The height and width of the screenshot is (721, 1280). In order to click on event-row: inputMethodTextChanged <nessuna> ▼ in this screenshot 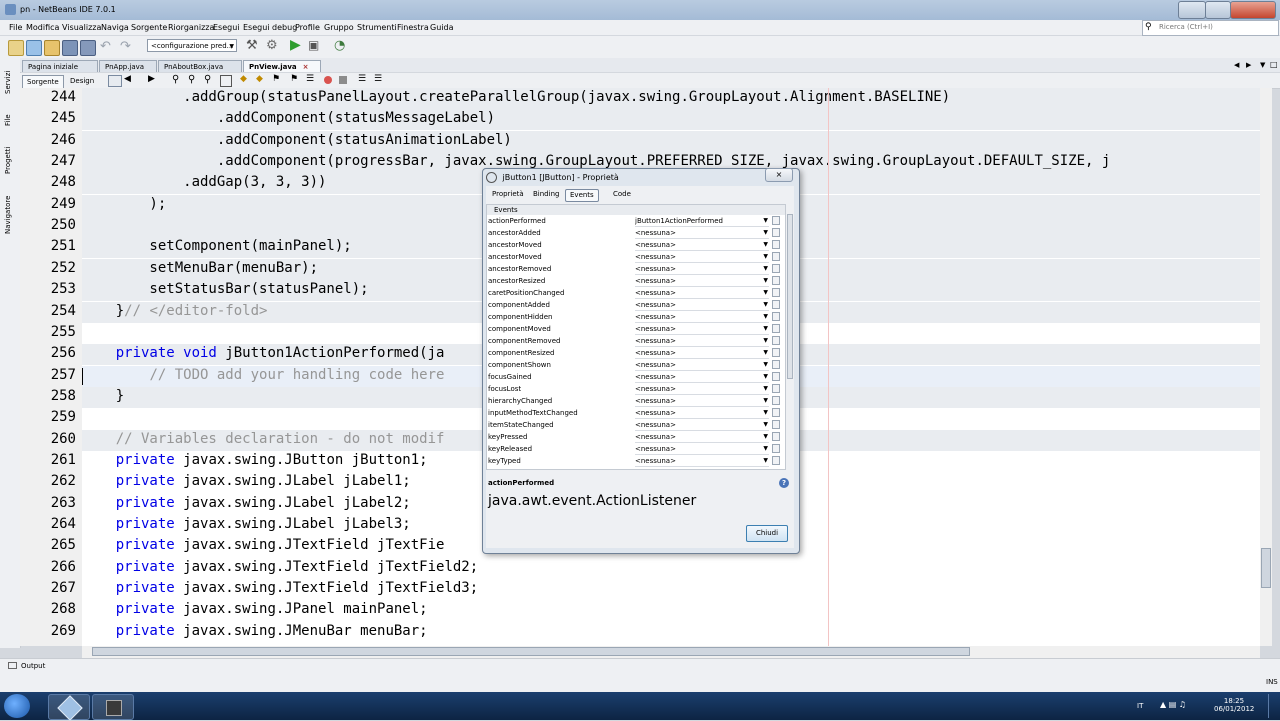, I will do `click(636, 413)`.